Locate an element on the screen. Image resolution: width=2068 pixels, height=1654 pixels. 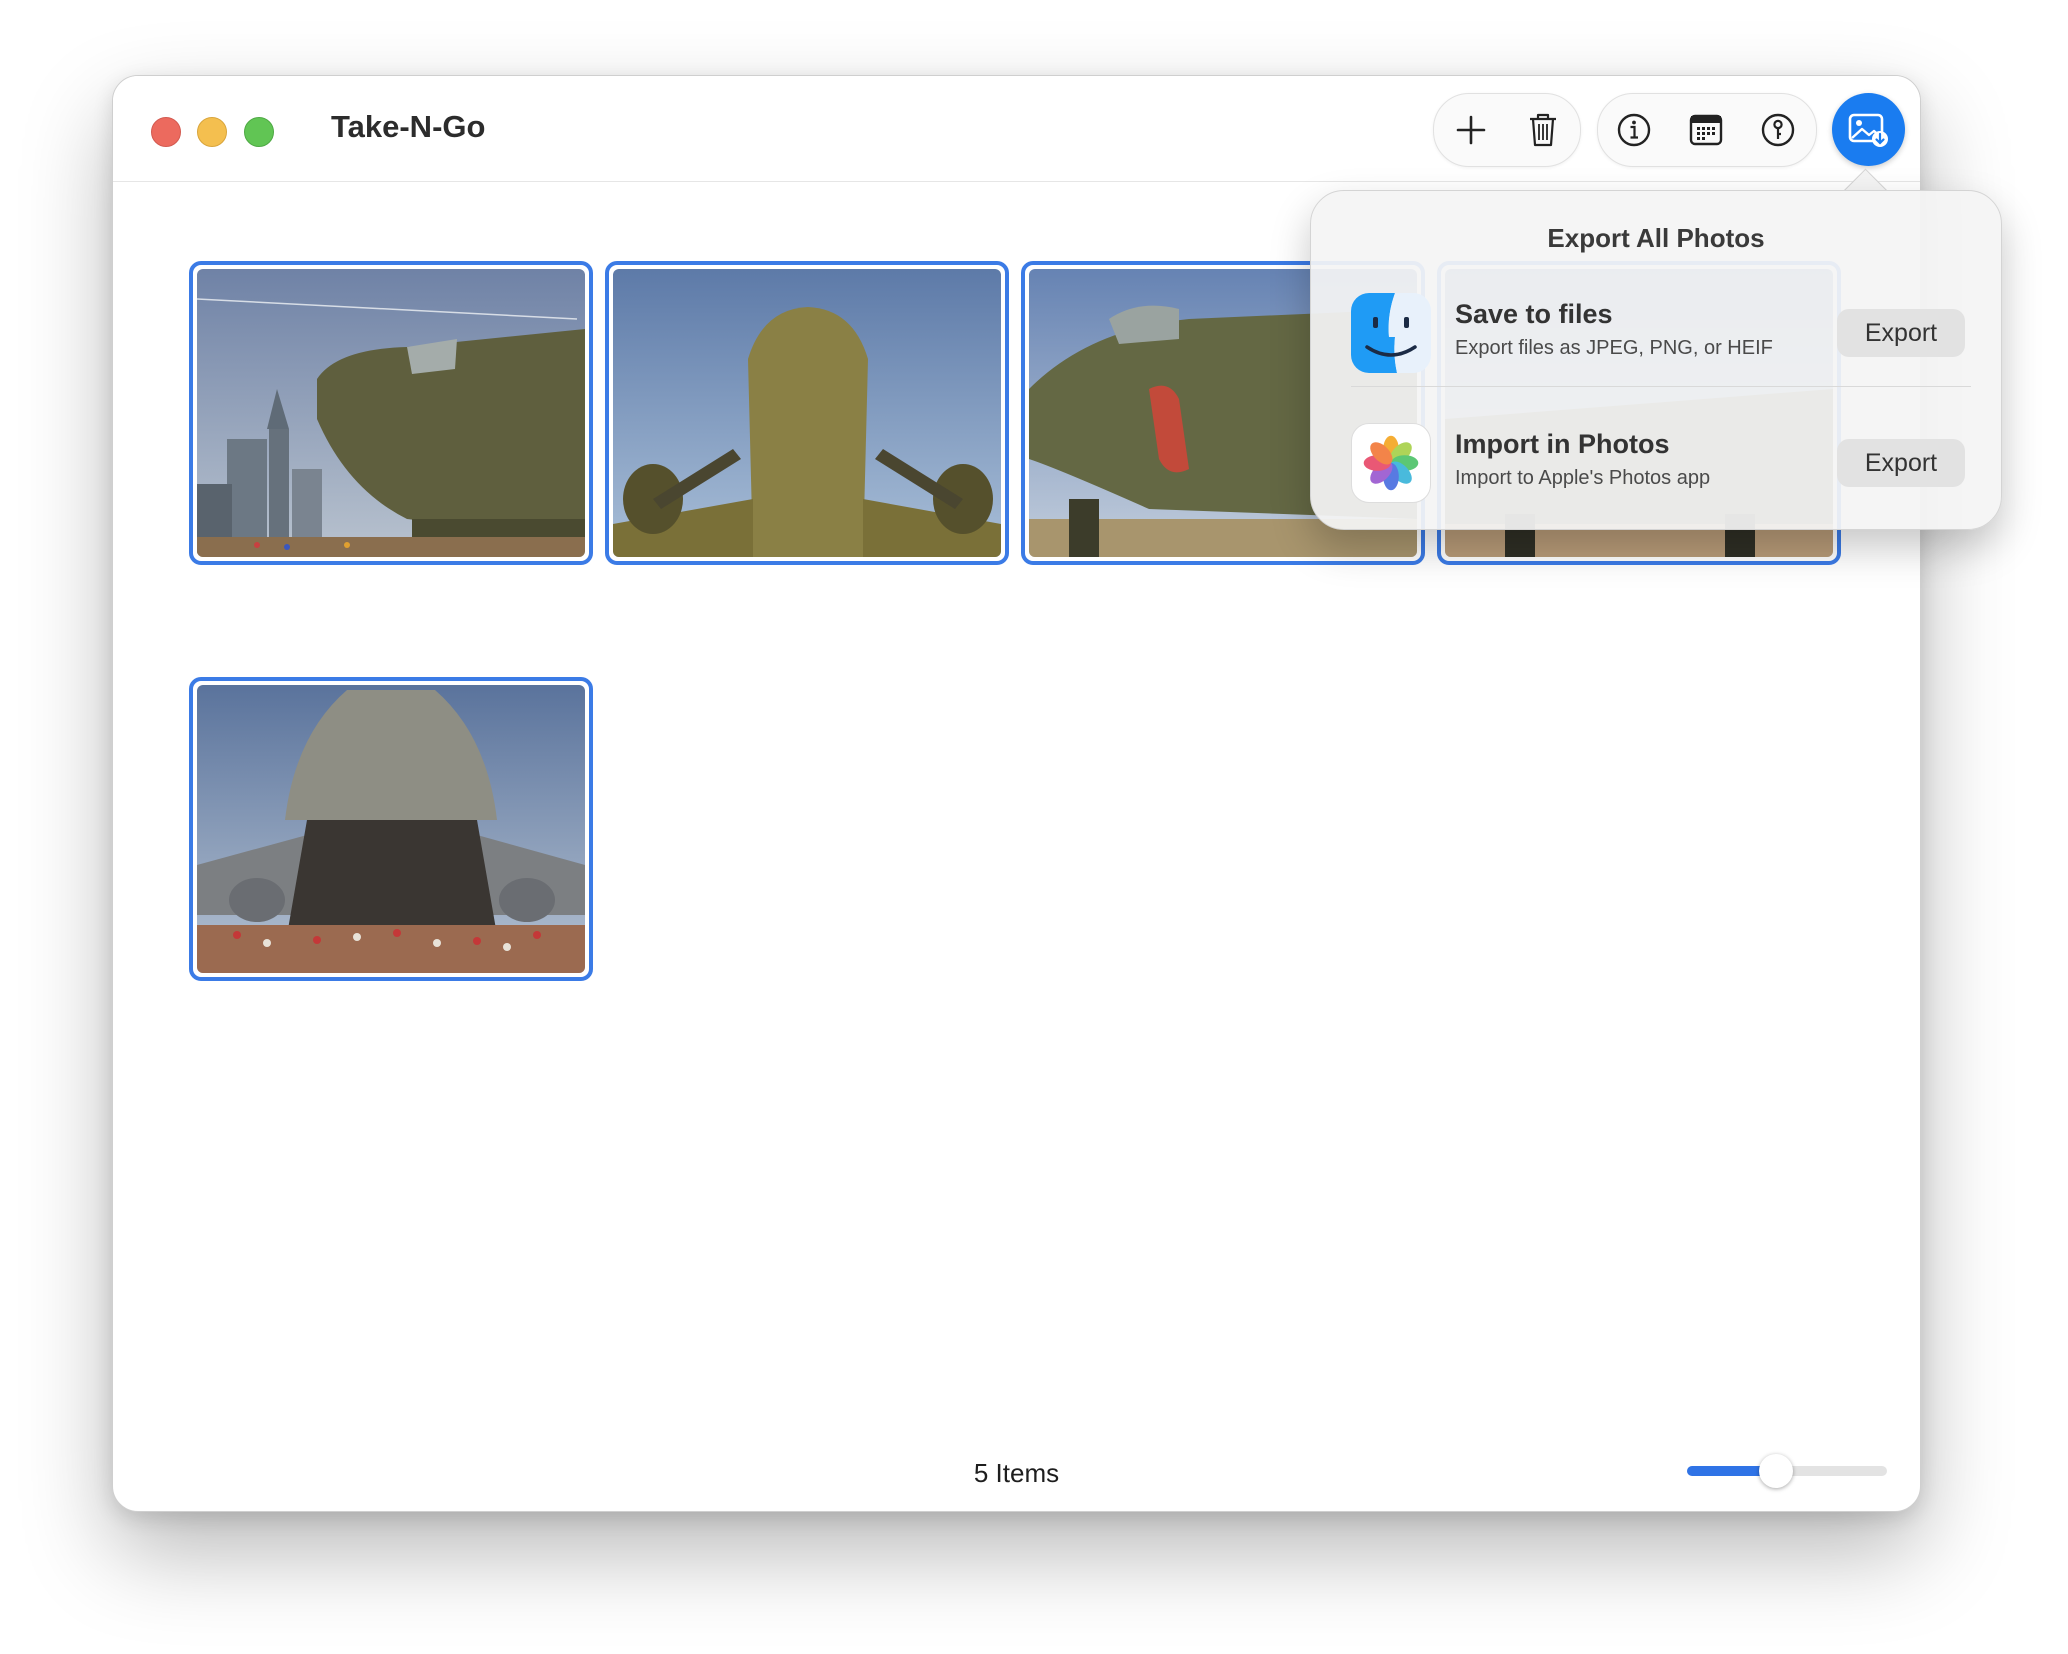
zoom-slider-fill is located at coordinates (1728, 1471).